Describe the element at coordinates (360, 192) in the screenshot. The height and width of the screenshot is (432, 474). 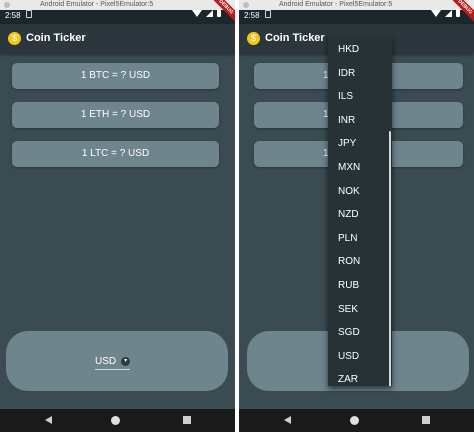
I see `currency-option-nok: NOK` at that location.